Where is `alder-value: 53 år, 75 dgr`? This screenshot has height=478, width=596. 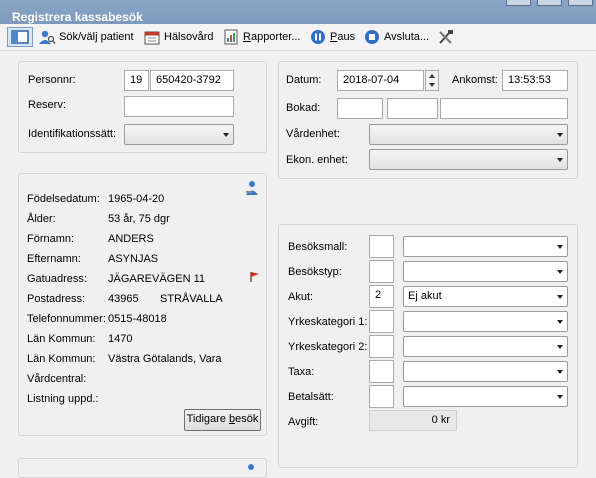
alder-value: 53 år, 75 dgr is located at coordinates (139, 219).